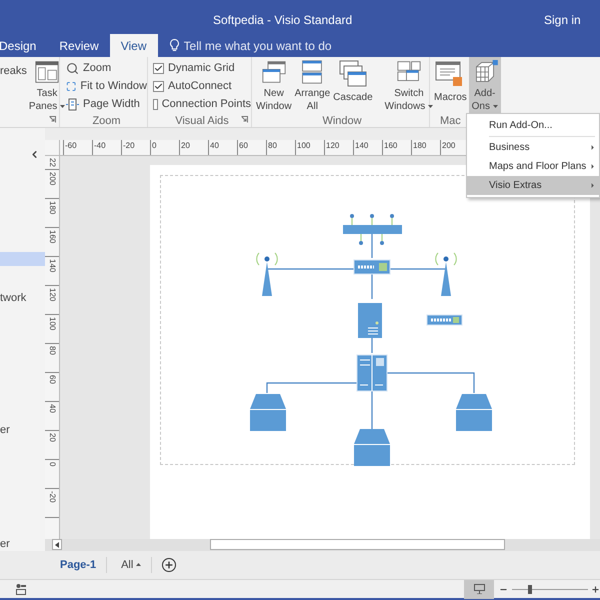 The width and height of the screenshot is (600, 600). What do you see at coordinates (131, 565) in the screenshot?
I see `all-pages-button: All` at bounding box center [131, 565].